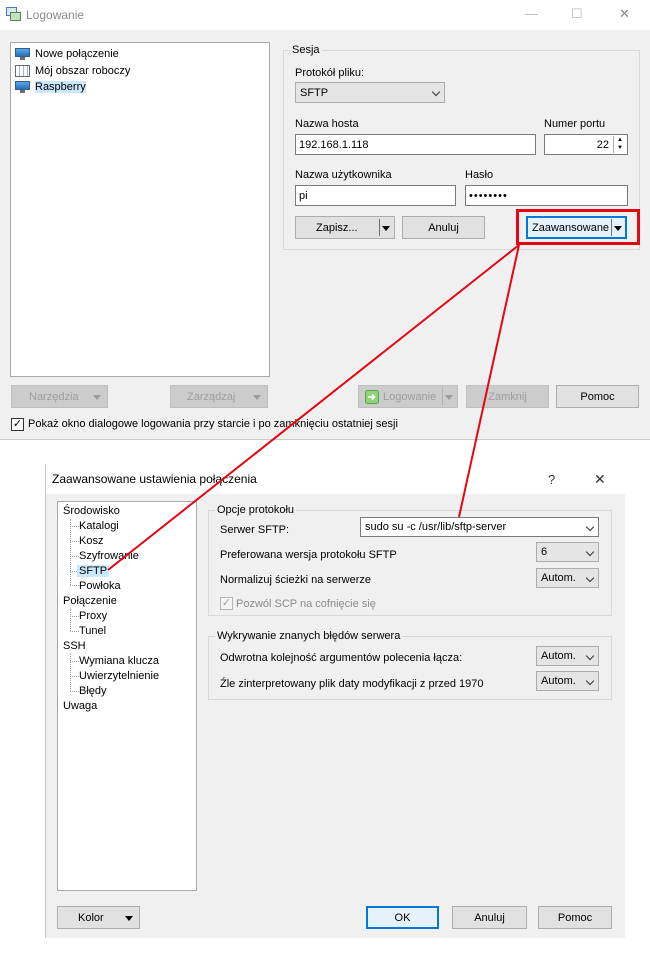  Describe the element at coordinates (620, 140) in the screenshot. I see `spin-up-icon: ▲` at that location.